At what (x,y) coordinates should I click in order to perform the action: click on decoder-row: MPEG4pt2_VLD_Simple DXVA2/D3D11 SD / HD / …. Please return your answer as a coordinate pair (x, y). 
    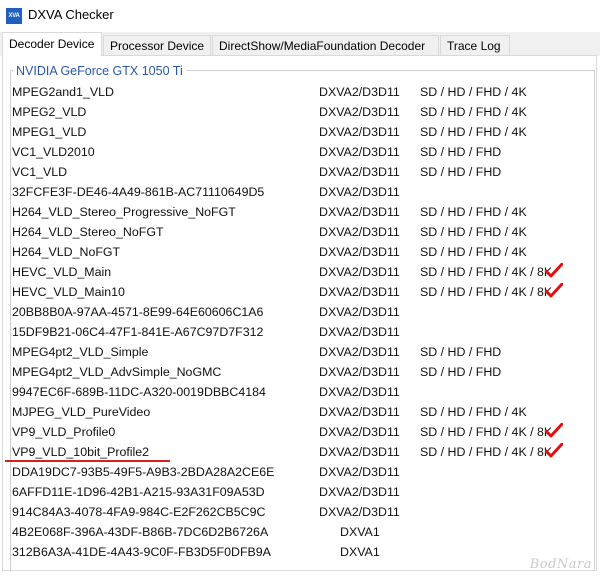
    Looking at the image, I should click on (300, 352).